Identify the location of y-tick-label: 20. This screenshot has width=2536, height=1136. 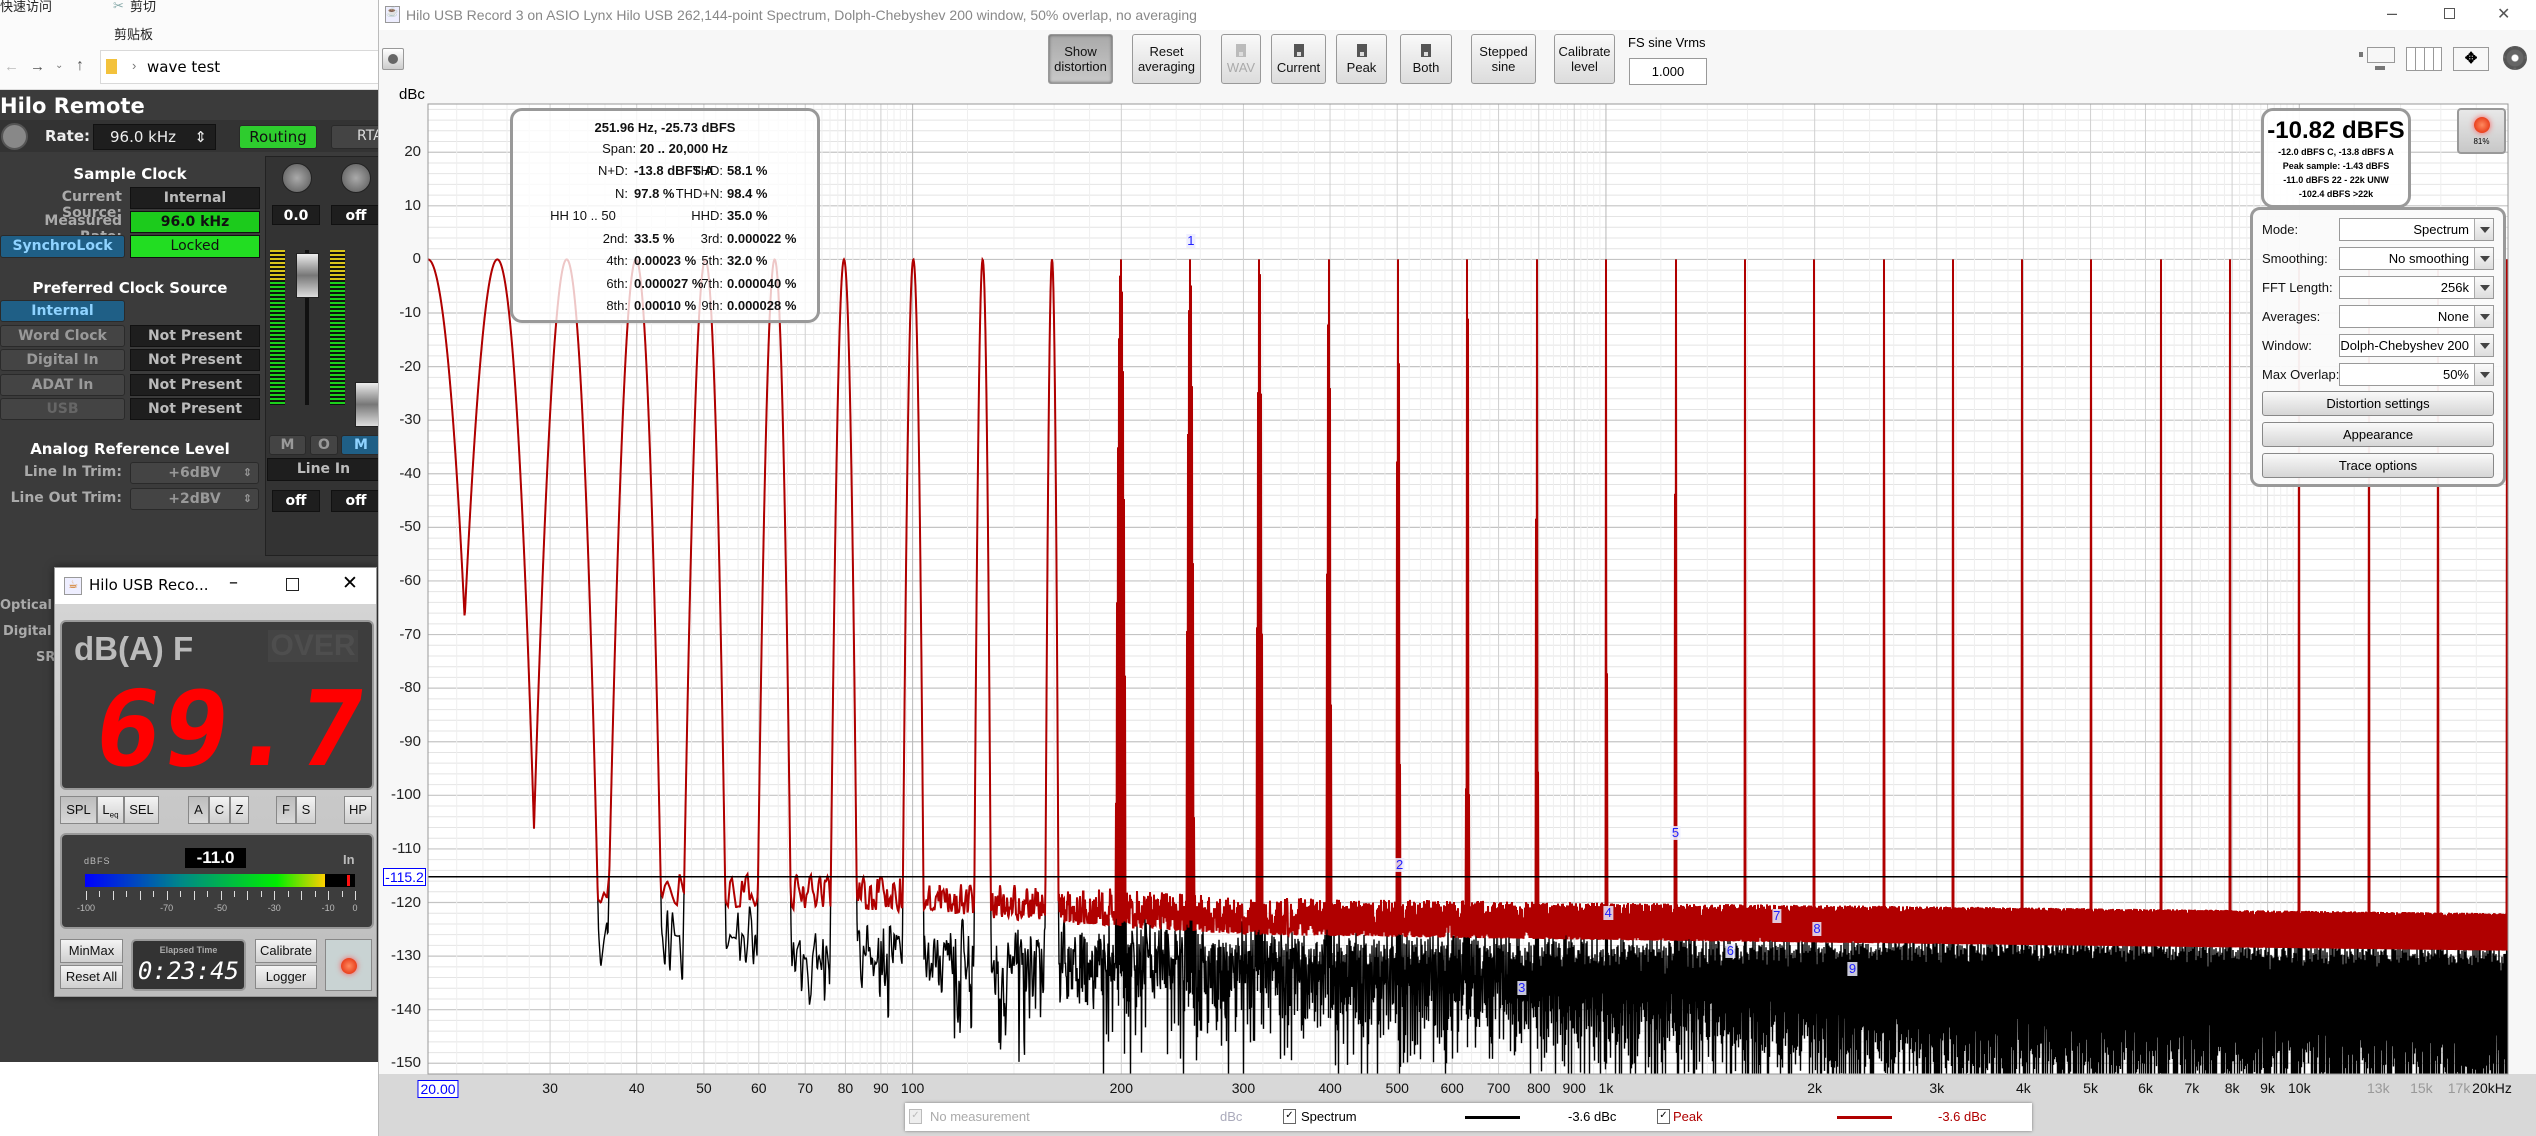
(412, 152).